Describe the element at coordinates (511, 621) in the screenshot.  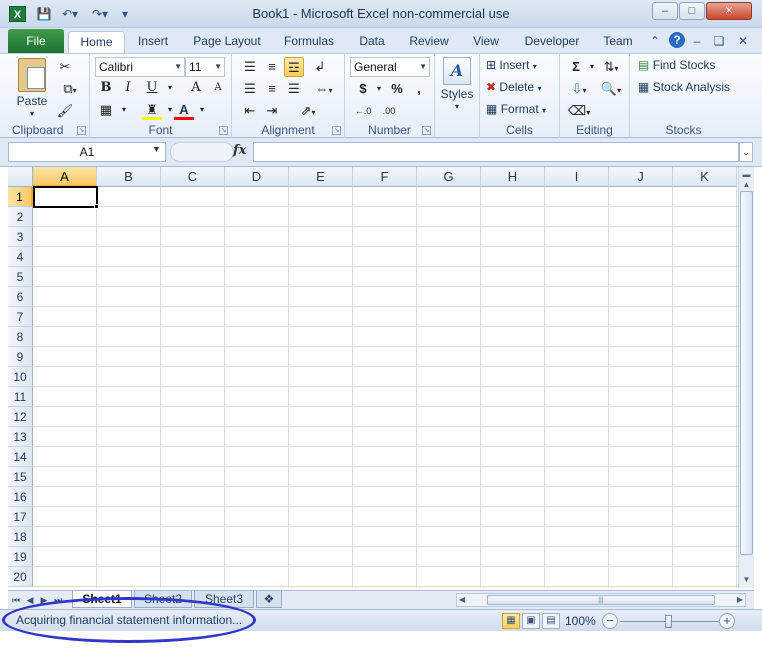
I see `normal-view-icon: ▦` at that location.